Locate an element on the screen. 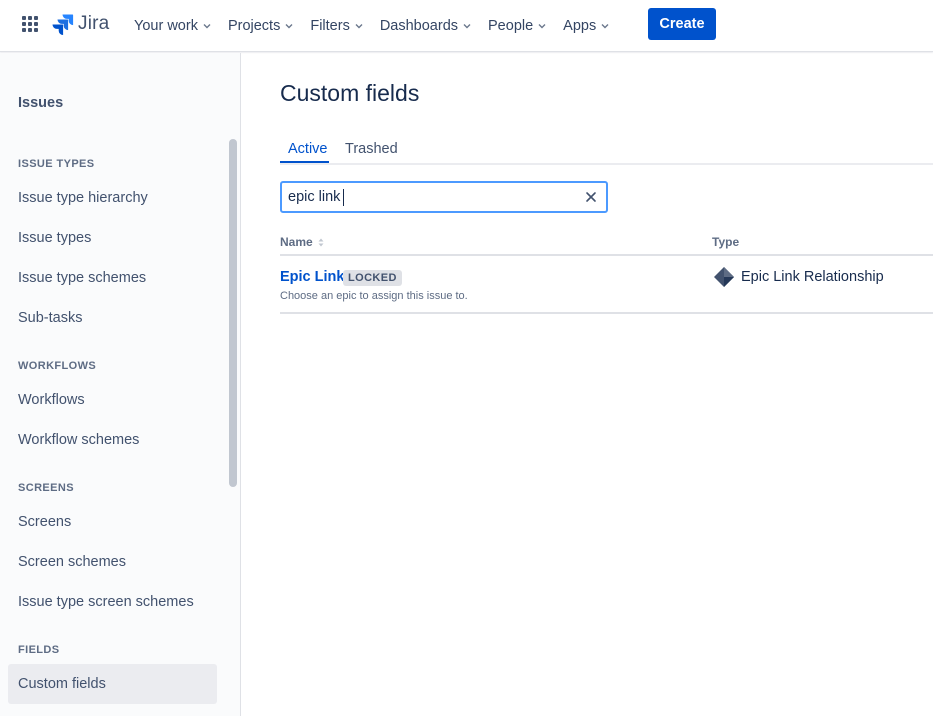 The image size is (933, 716). tab-list: Active Trashed is located at coordinates (606, 152).